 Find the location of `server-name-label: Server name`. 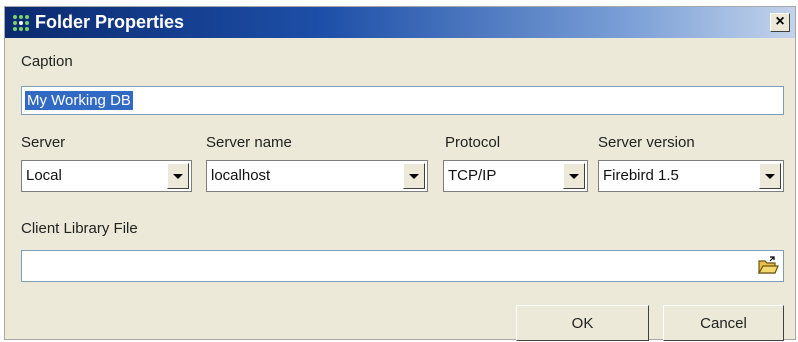

server-name-label: Server name is located at coordinates (249, 142).